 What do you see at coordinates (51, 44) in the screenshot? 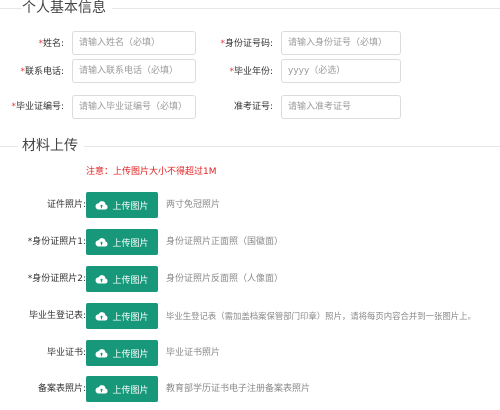
I see `name-label: *姓名:` at bounding box center [51, 44].